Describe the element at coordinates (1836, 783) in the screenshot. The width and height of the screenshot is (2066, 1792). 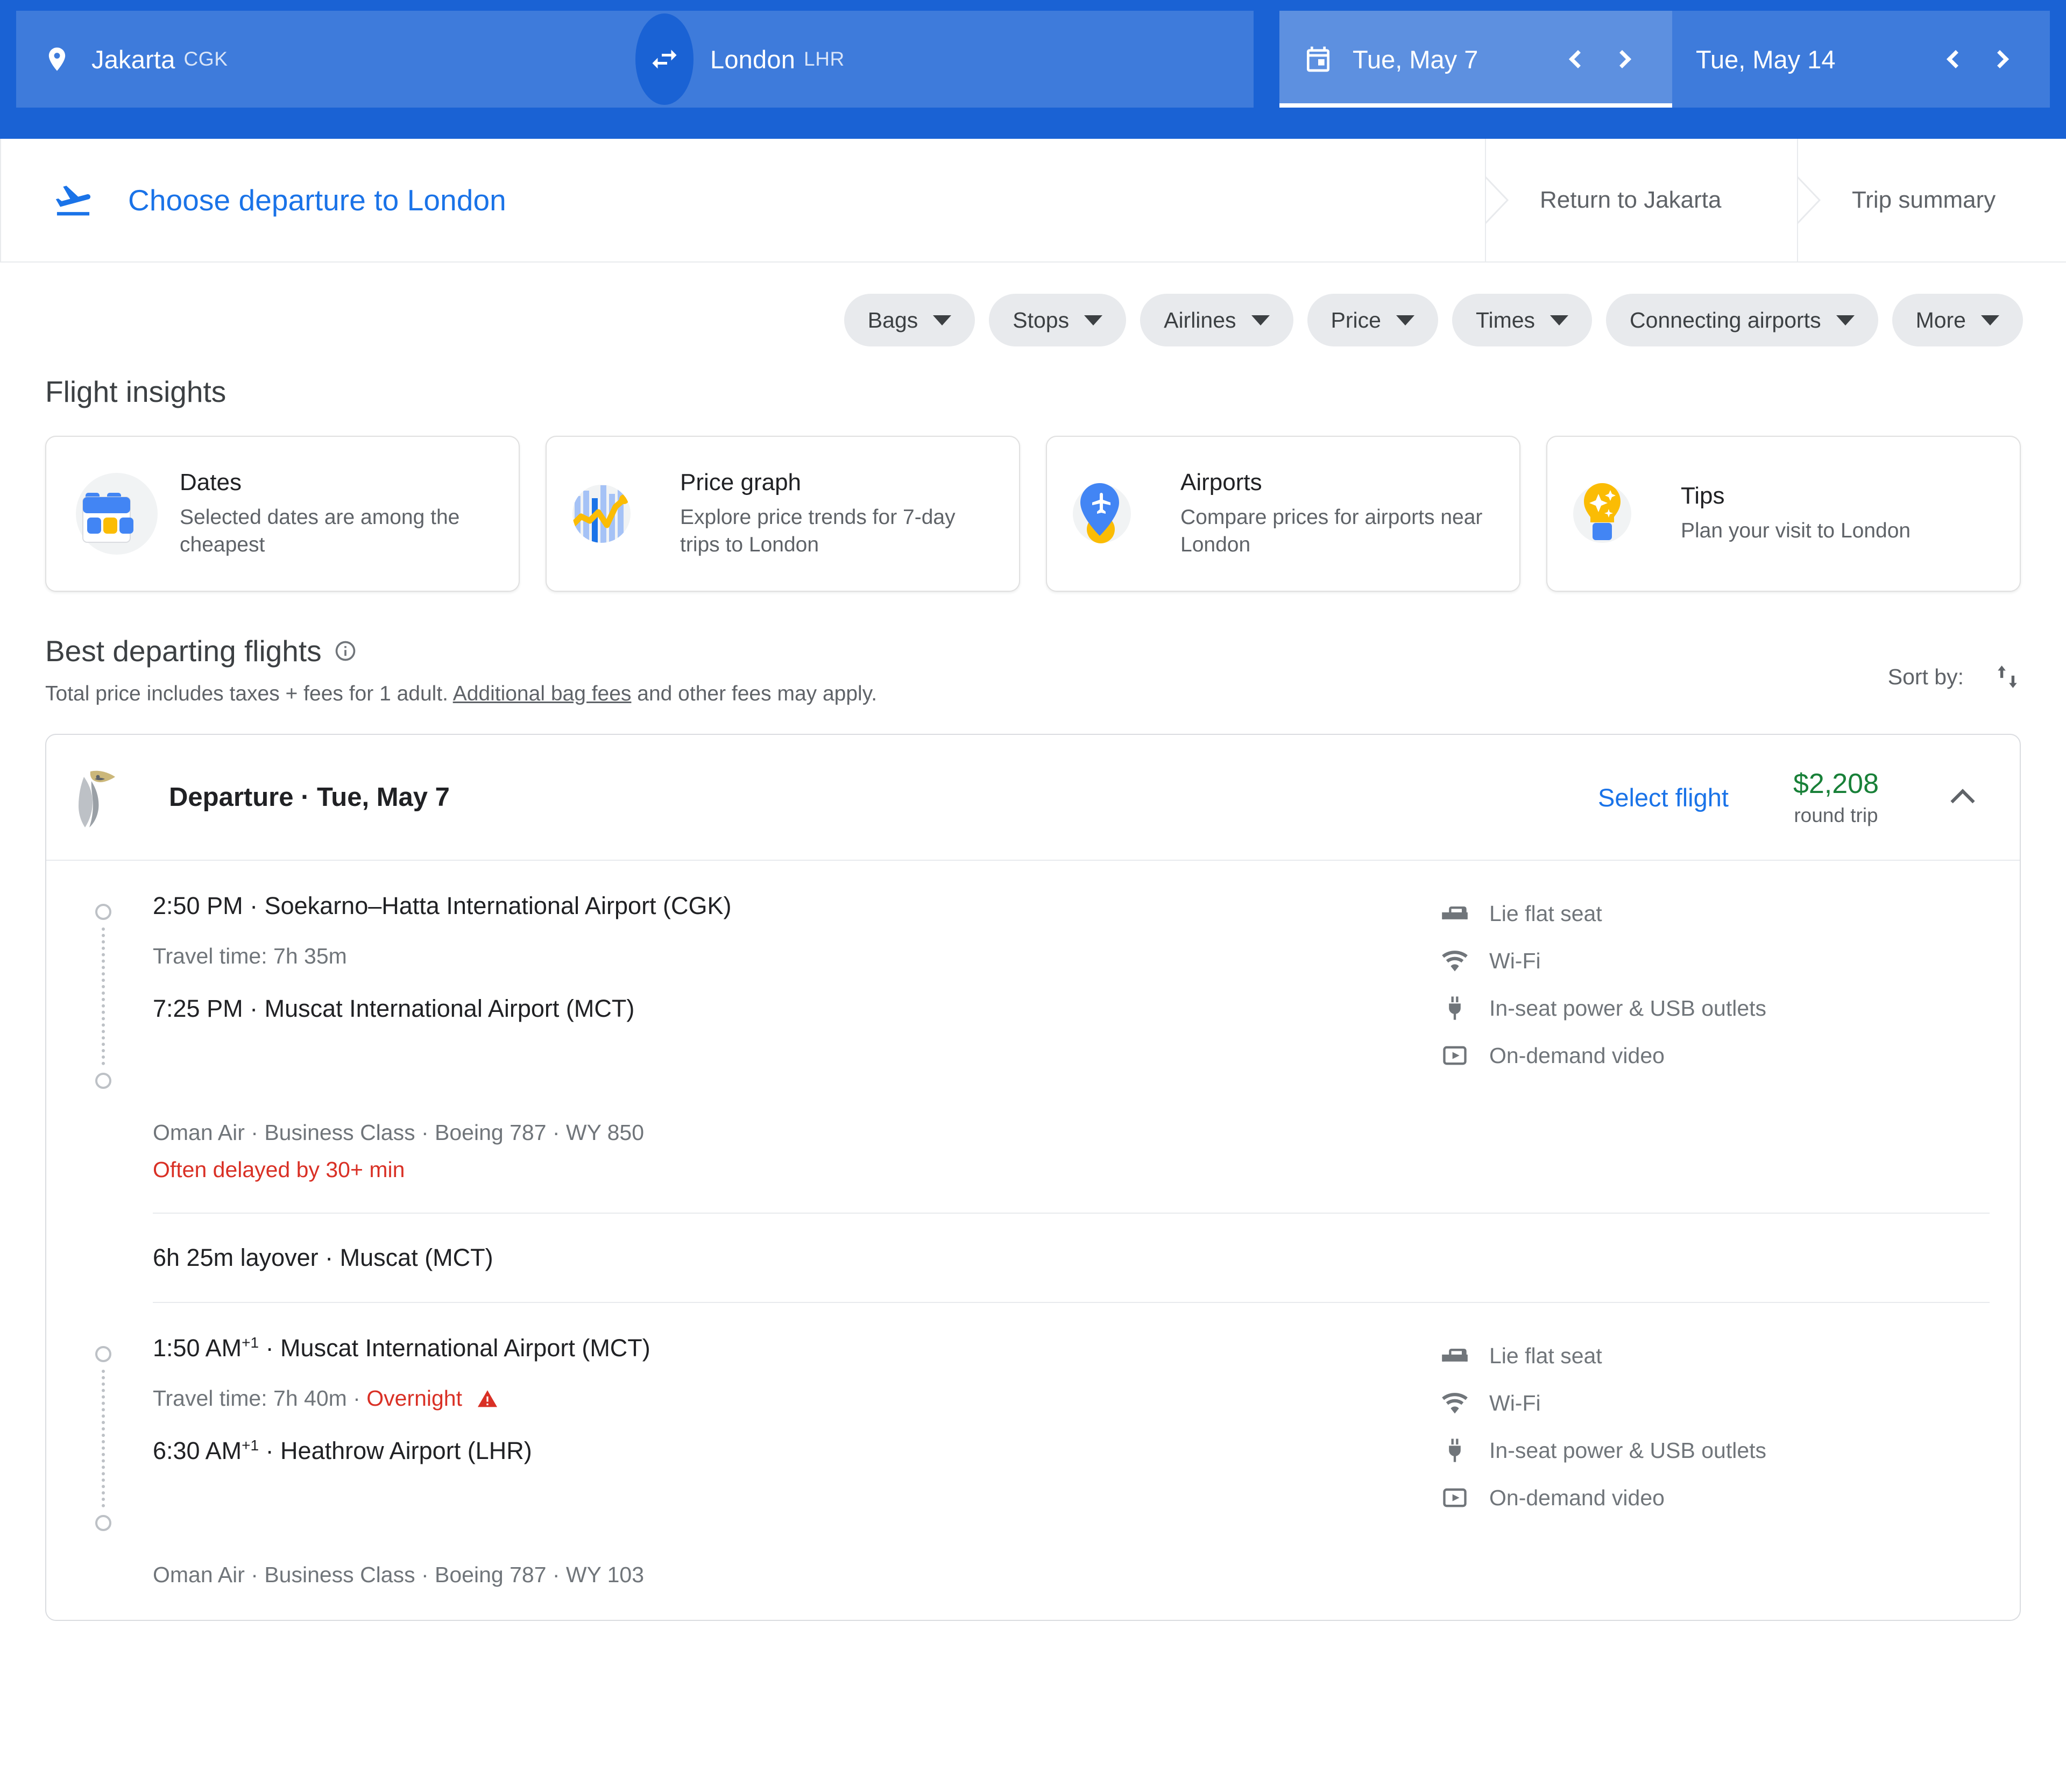
I see `flight-price: $2,208` at that location.